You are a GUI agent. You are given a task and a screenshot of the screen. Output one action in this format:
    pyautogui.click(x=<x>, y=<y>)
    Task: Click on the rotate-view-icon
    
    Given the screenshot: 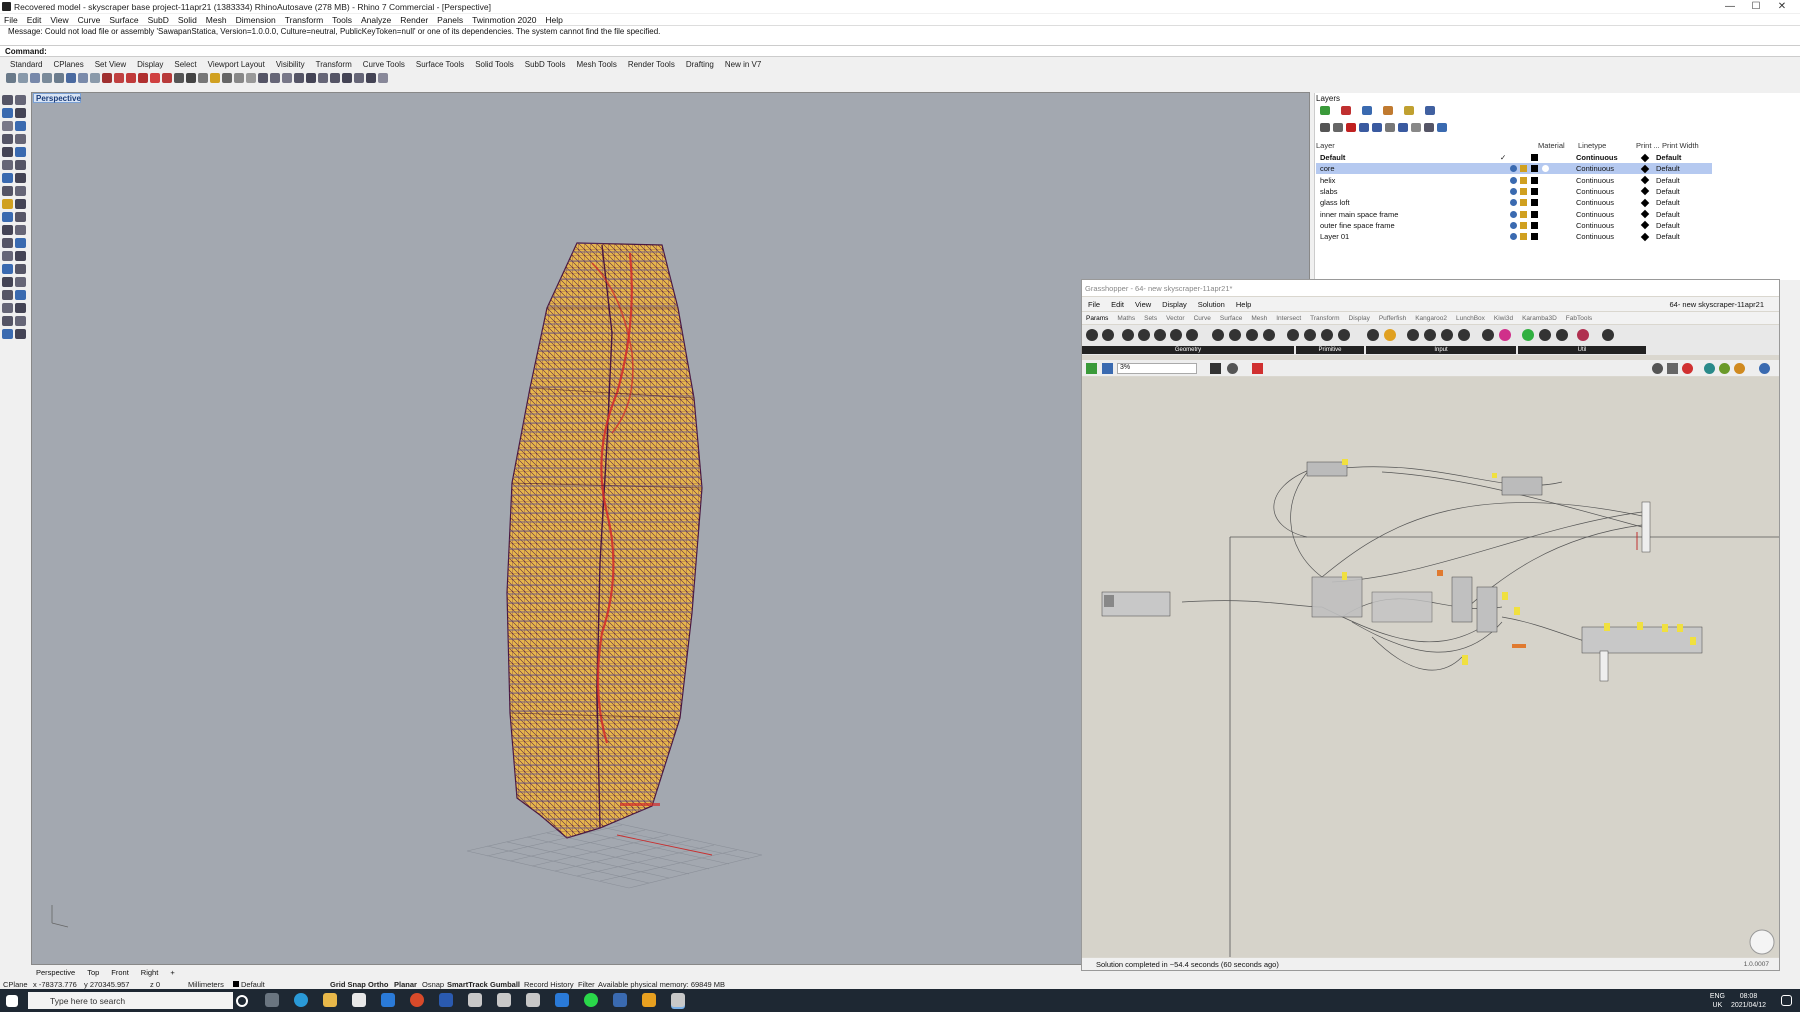 What is the action you would take?
    pyautogui.click(x=83, y=77)
    